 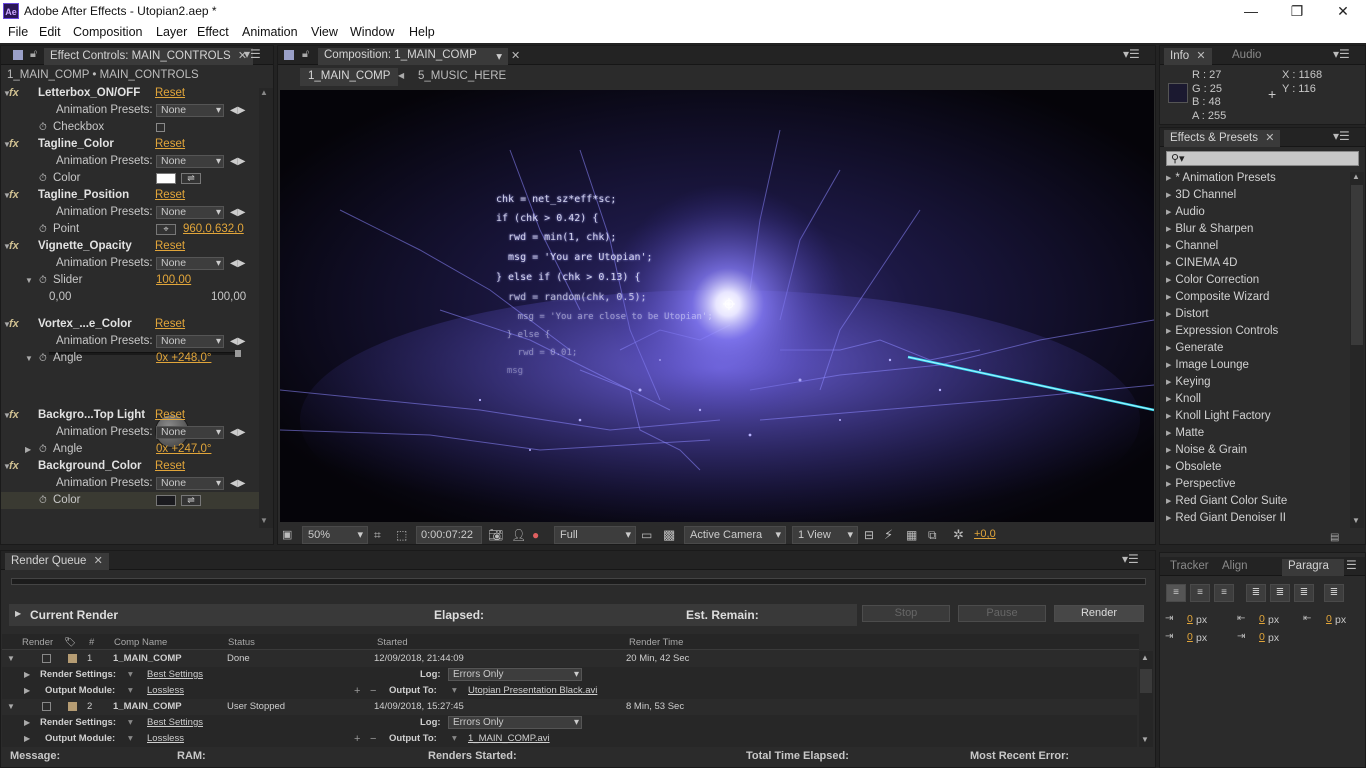 I want to click on preset-category: Noise & Grain, so click(x=1256, y=450).